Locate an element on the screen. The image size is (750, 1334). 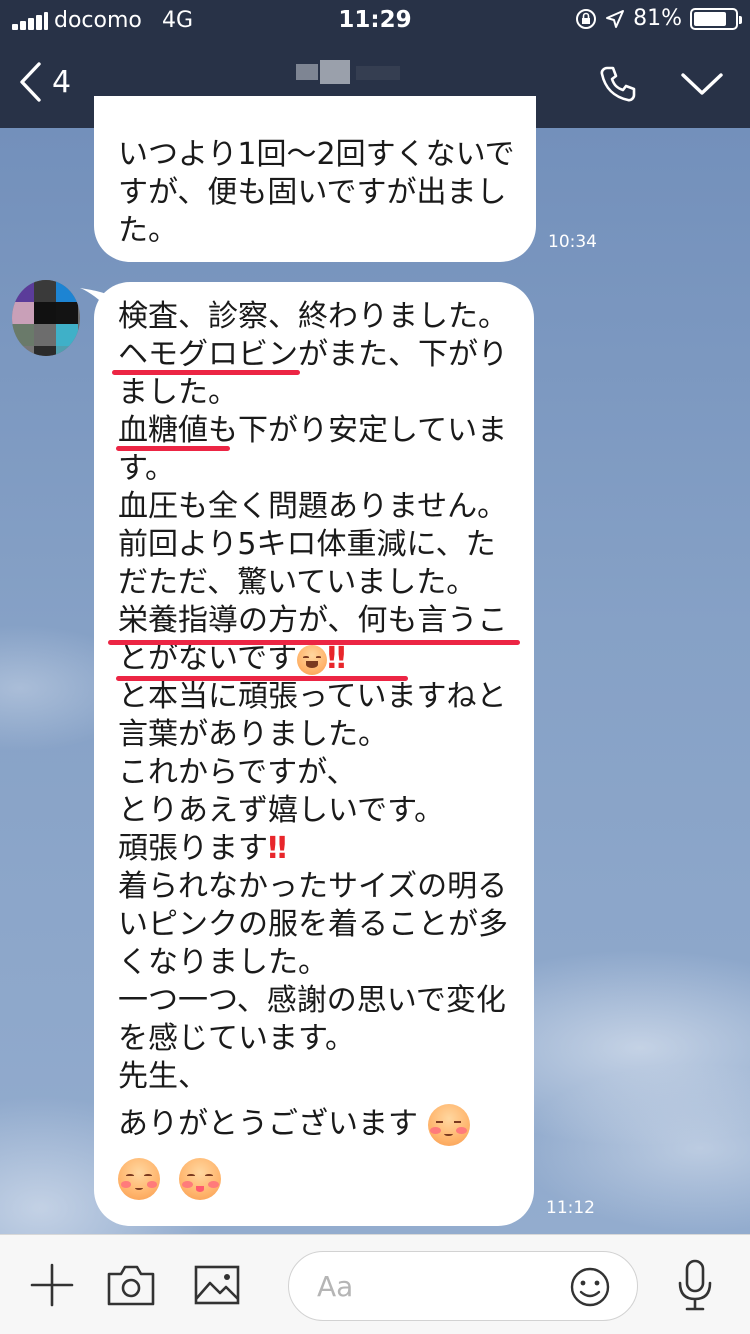
avatar is located at coordinates (46, 318).